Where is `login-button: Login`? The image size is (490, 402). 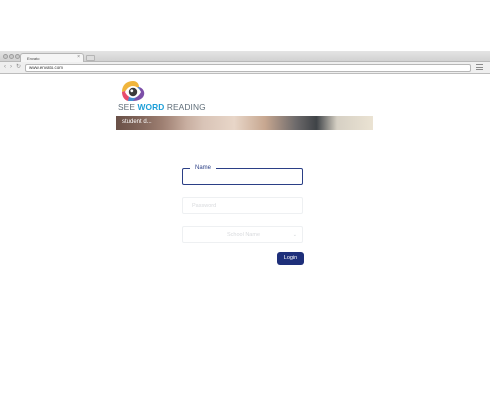
login-button: Login is located at coordinates (290, 258).